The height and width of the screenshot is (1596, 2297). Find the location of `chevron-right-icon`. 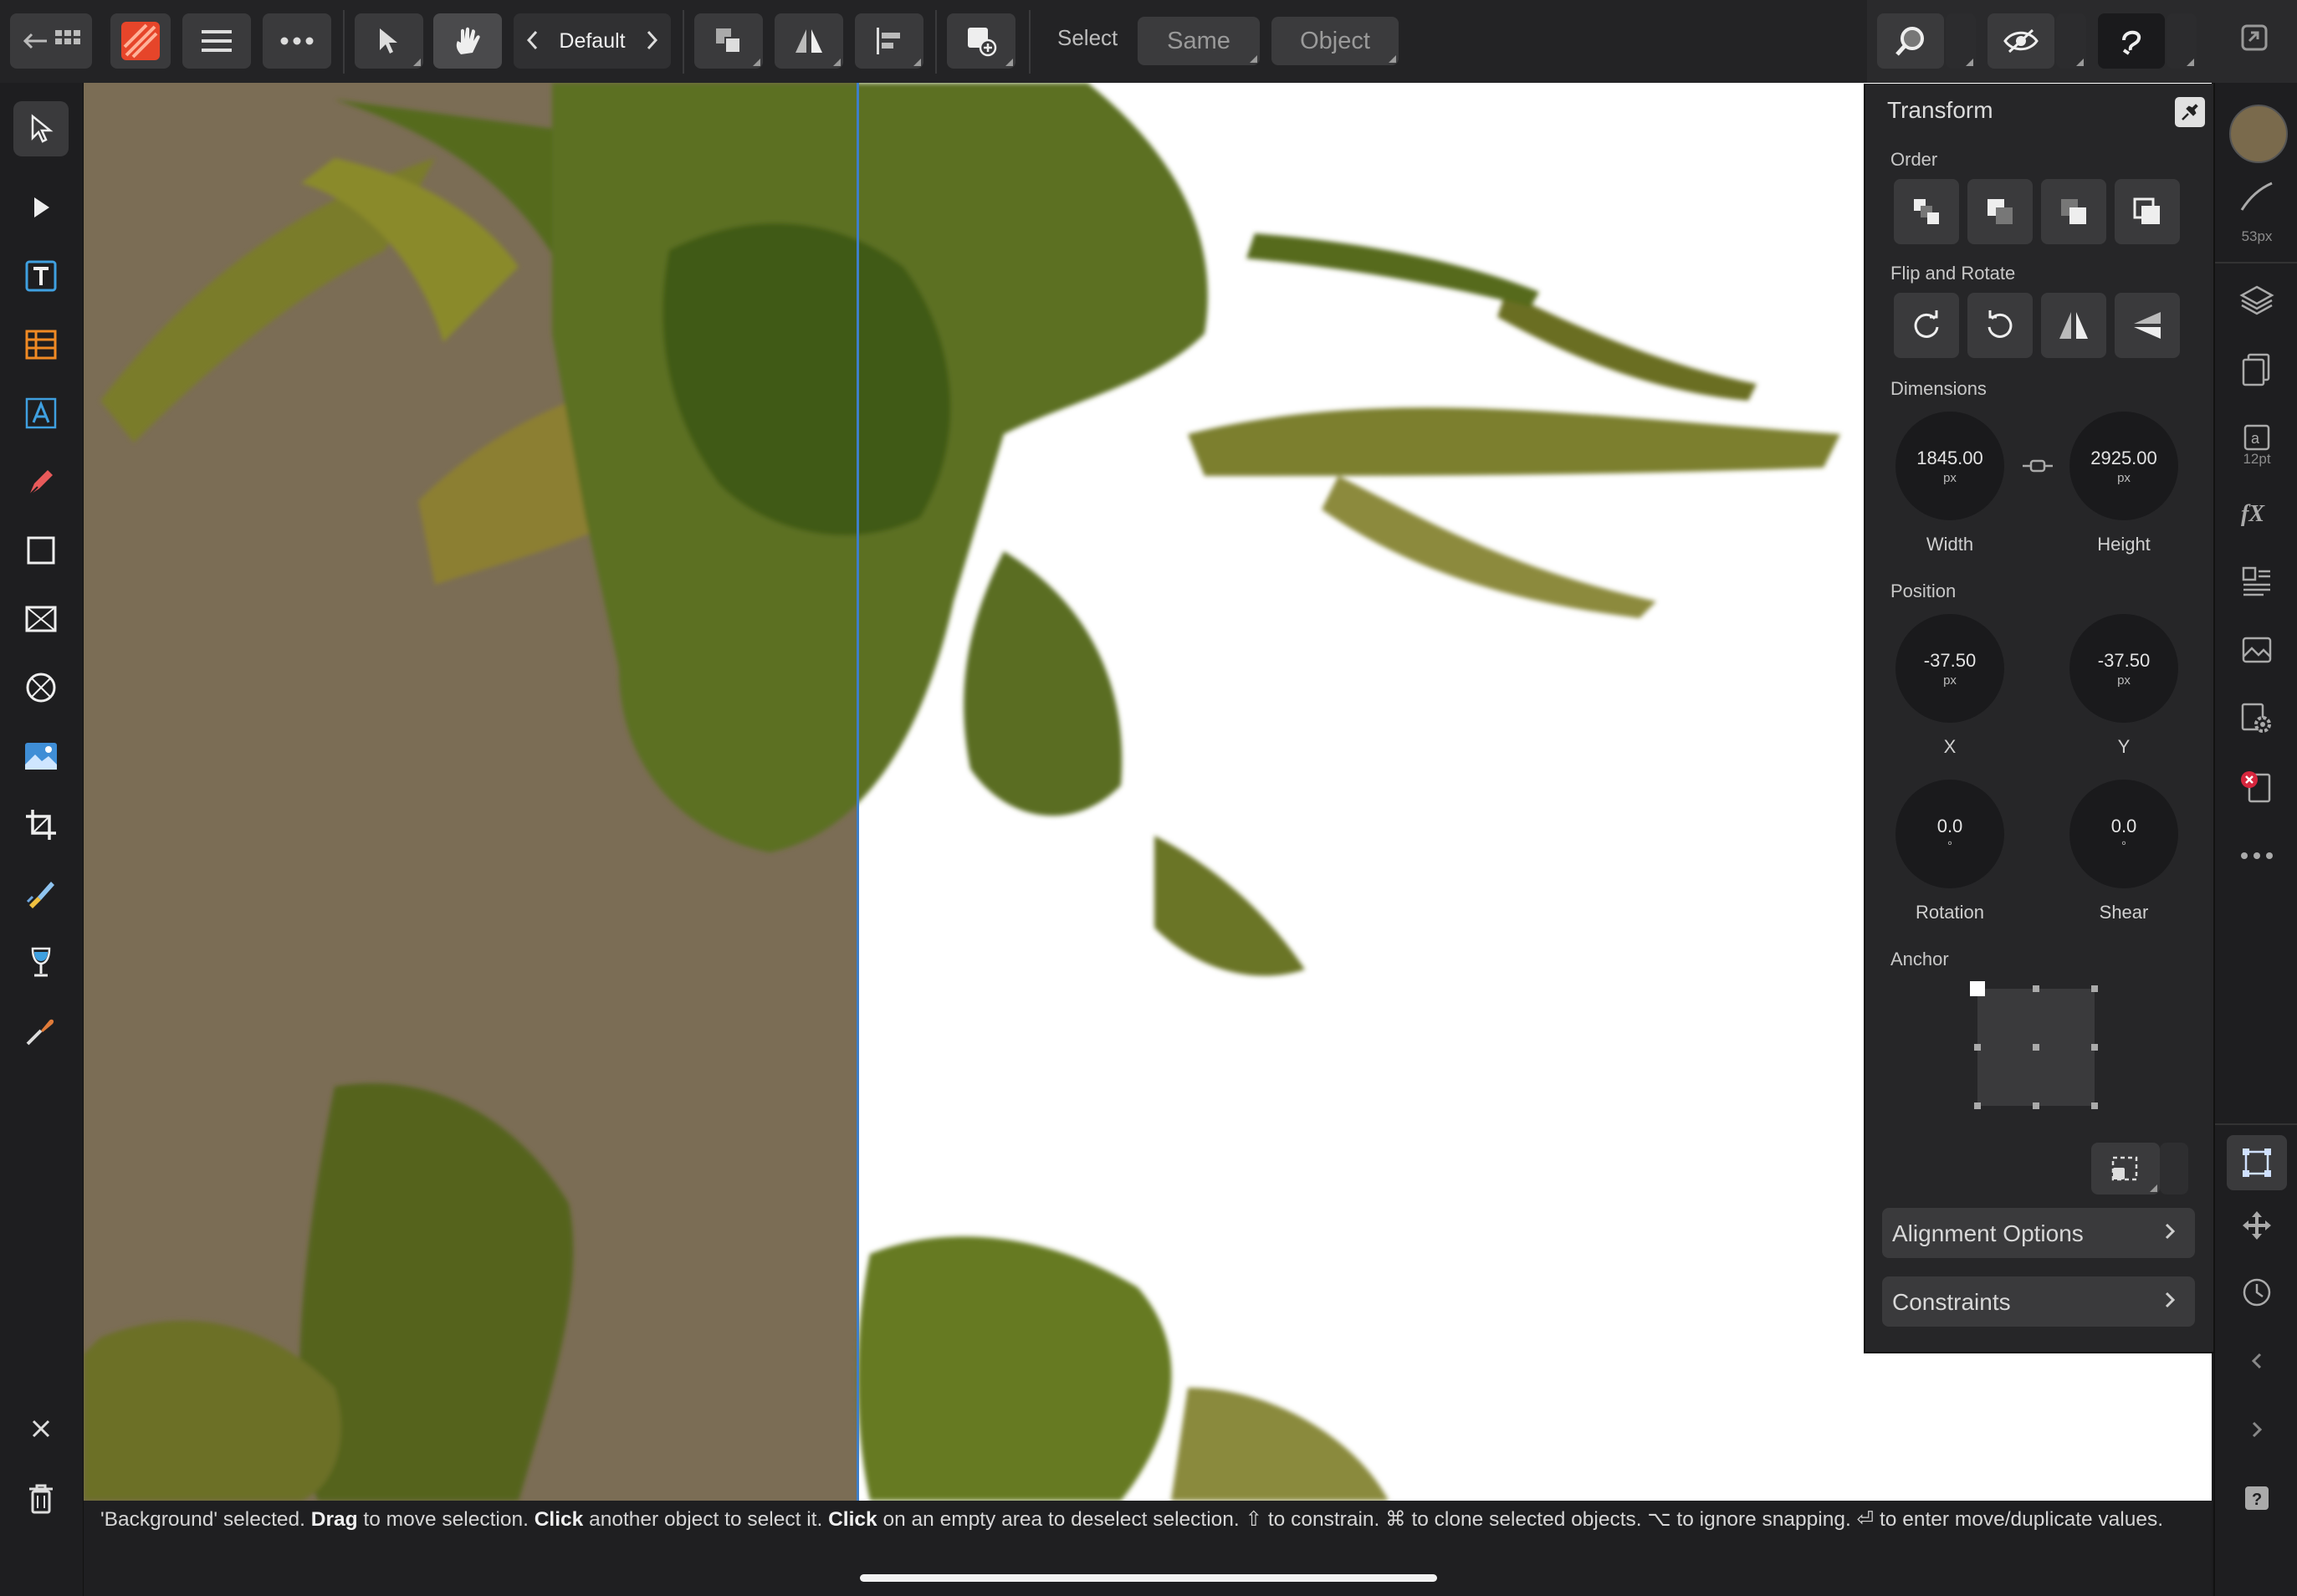

chevron-right-icon is located at coordinates (652, 40).